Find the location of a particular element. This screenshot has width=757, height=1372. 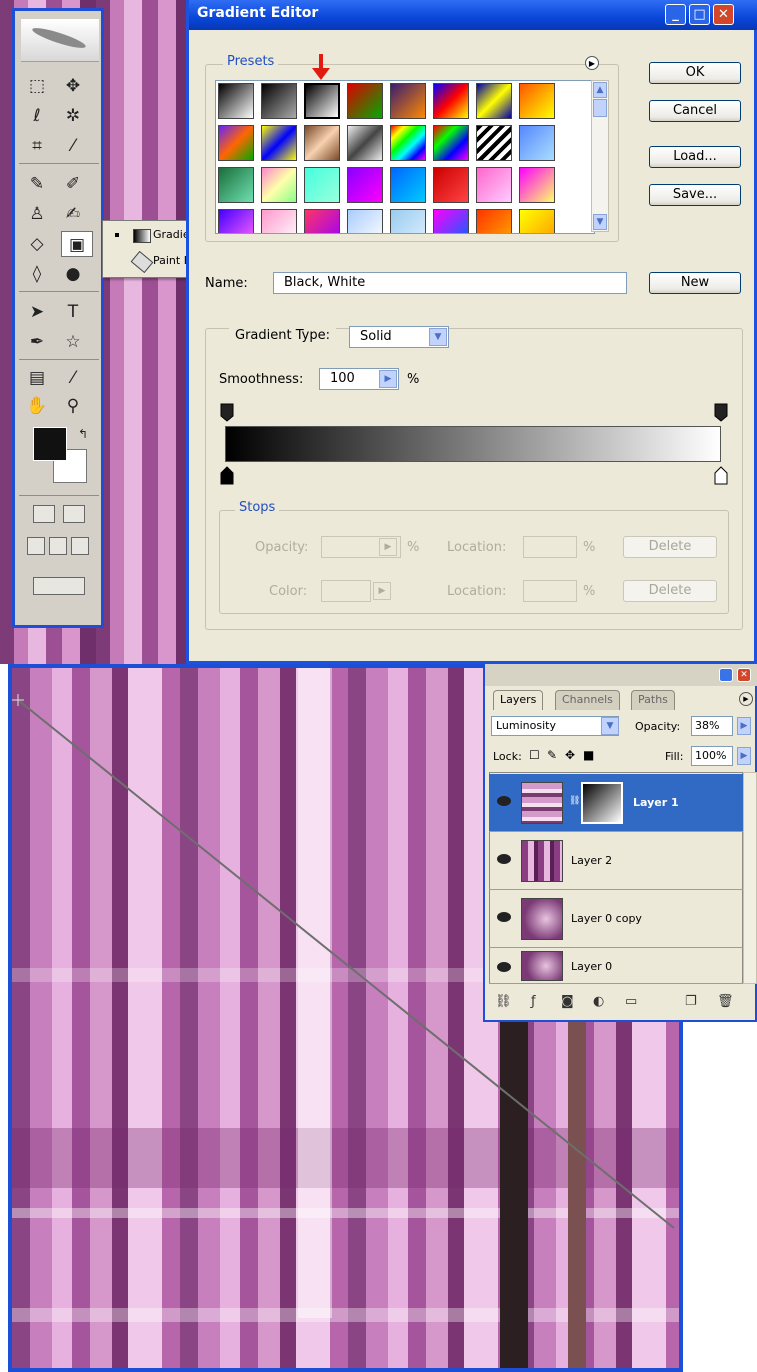

add-mask-icon: ◙ is located at coordinates (567, 1001).